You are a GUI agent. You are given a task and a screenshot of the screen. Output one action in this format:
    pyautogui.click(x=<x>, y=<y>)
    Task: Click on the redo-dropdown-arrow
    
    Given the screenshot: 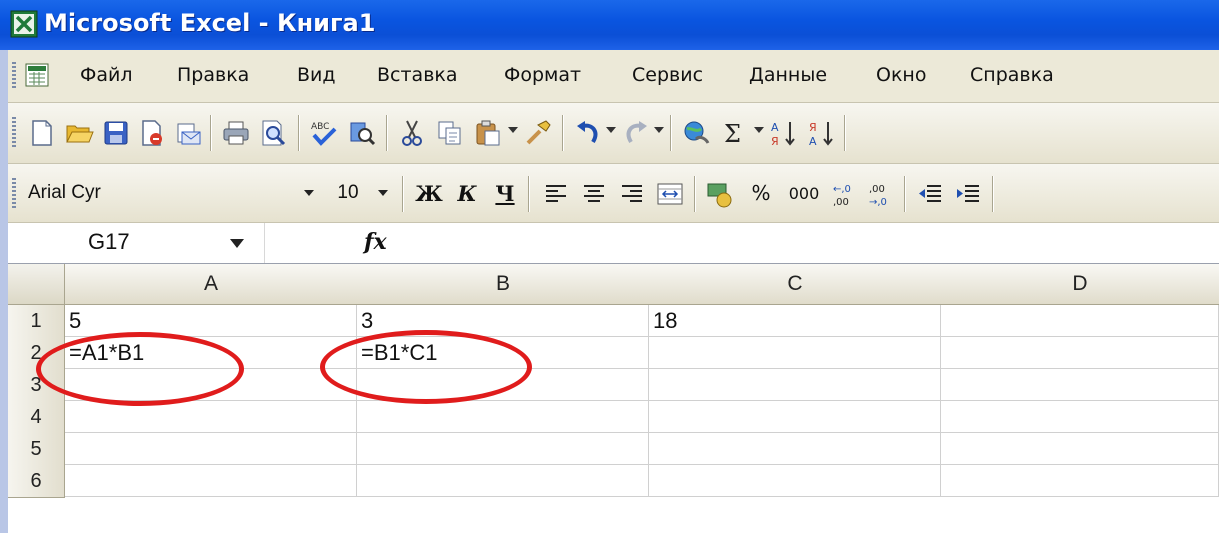 What is the action you would take?
    pyautogui.click(x=659, y=130)
    